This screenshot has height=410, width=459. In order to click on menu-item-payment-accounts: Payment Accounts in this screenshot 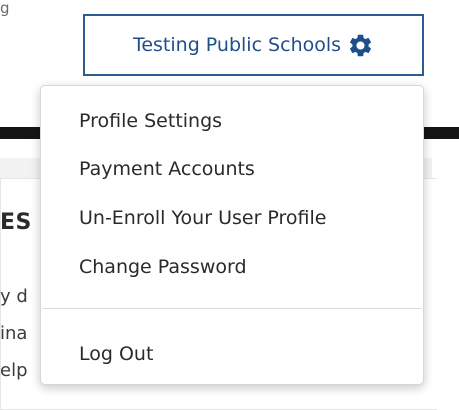, I will do `click(167, 169)`.